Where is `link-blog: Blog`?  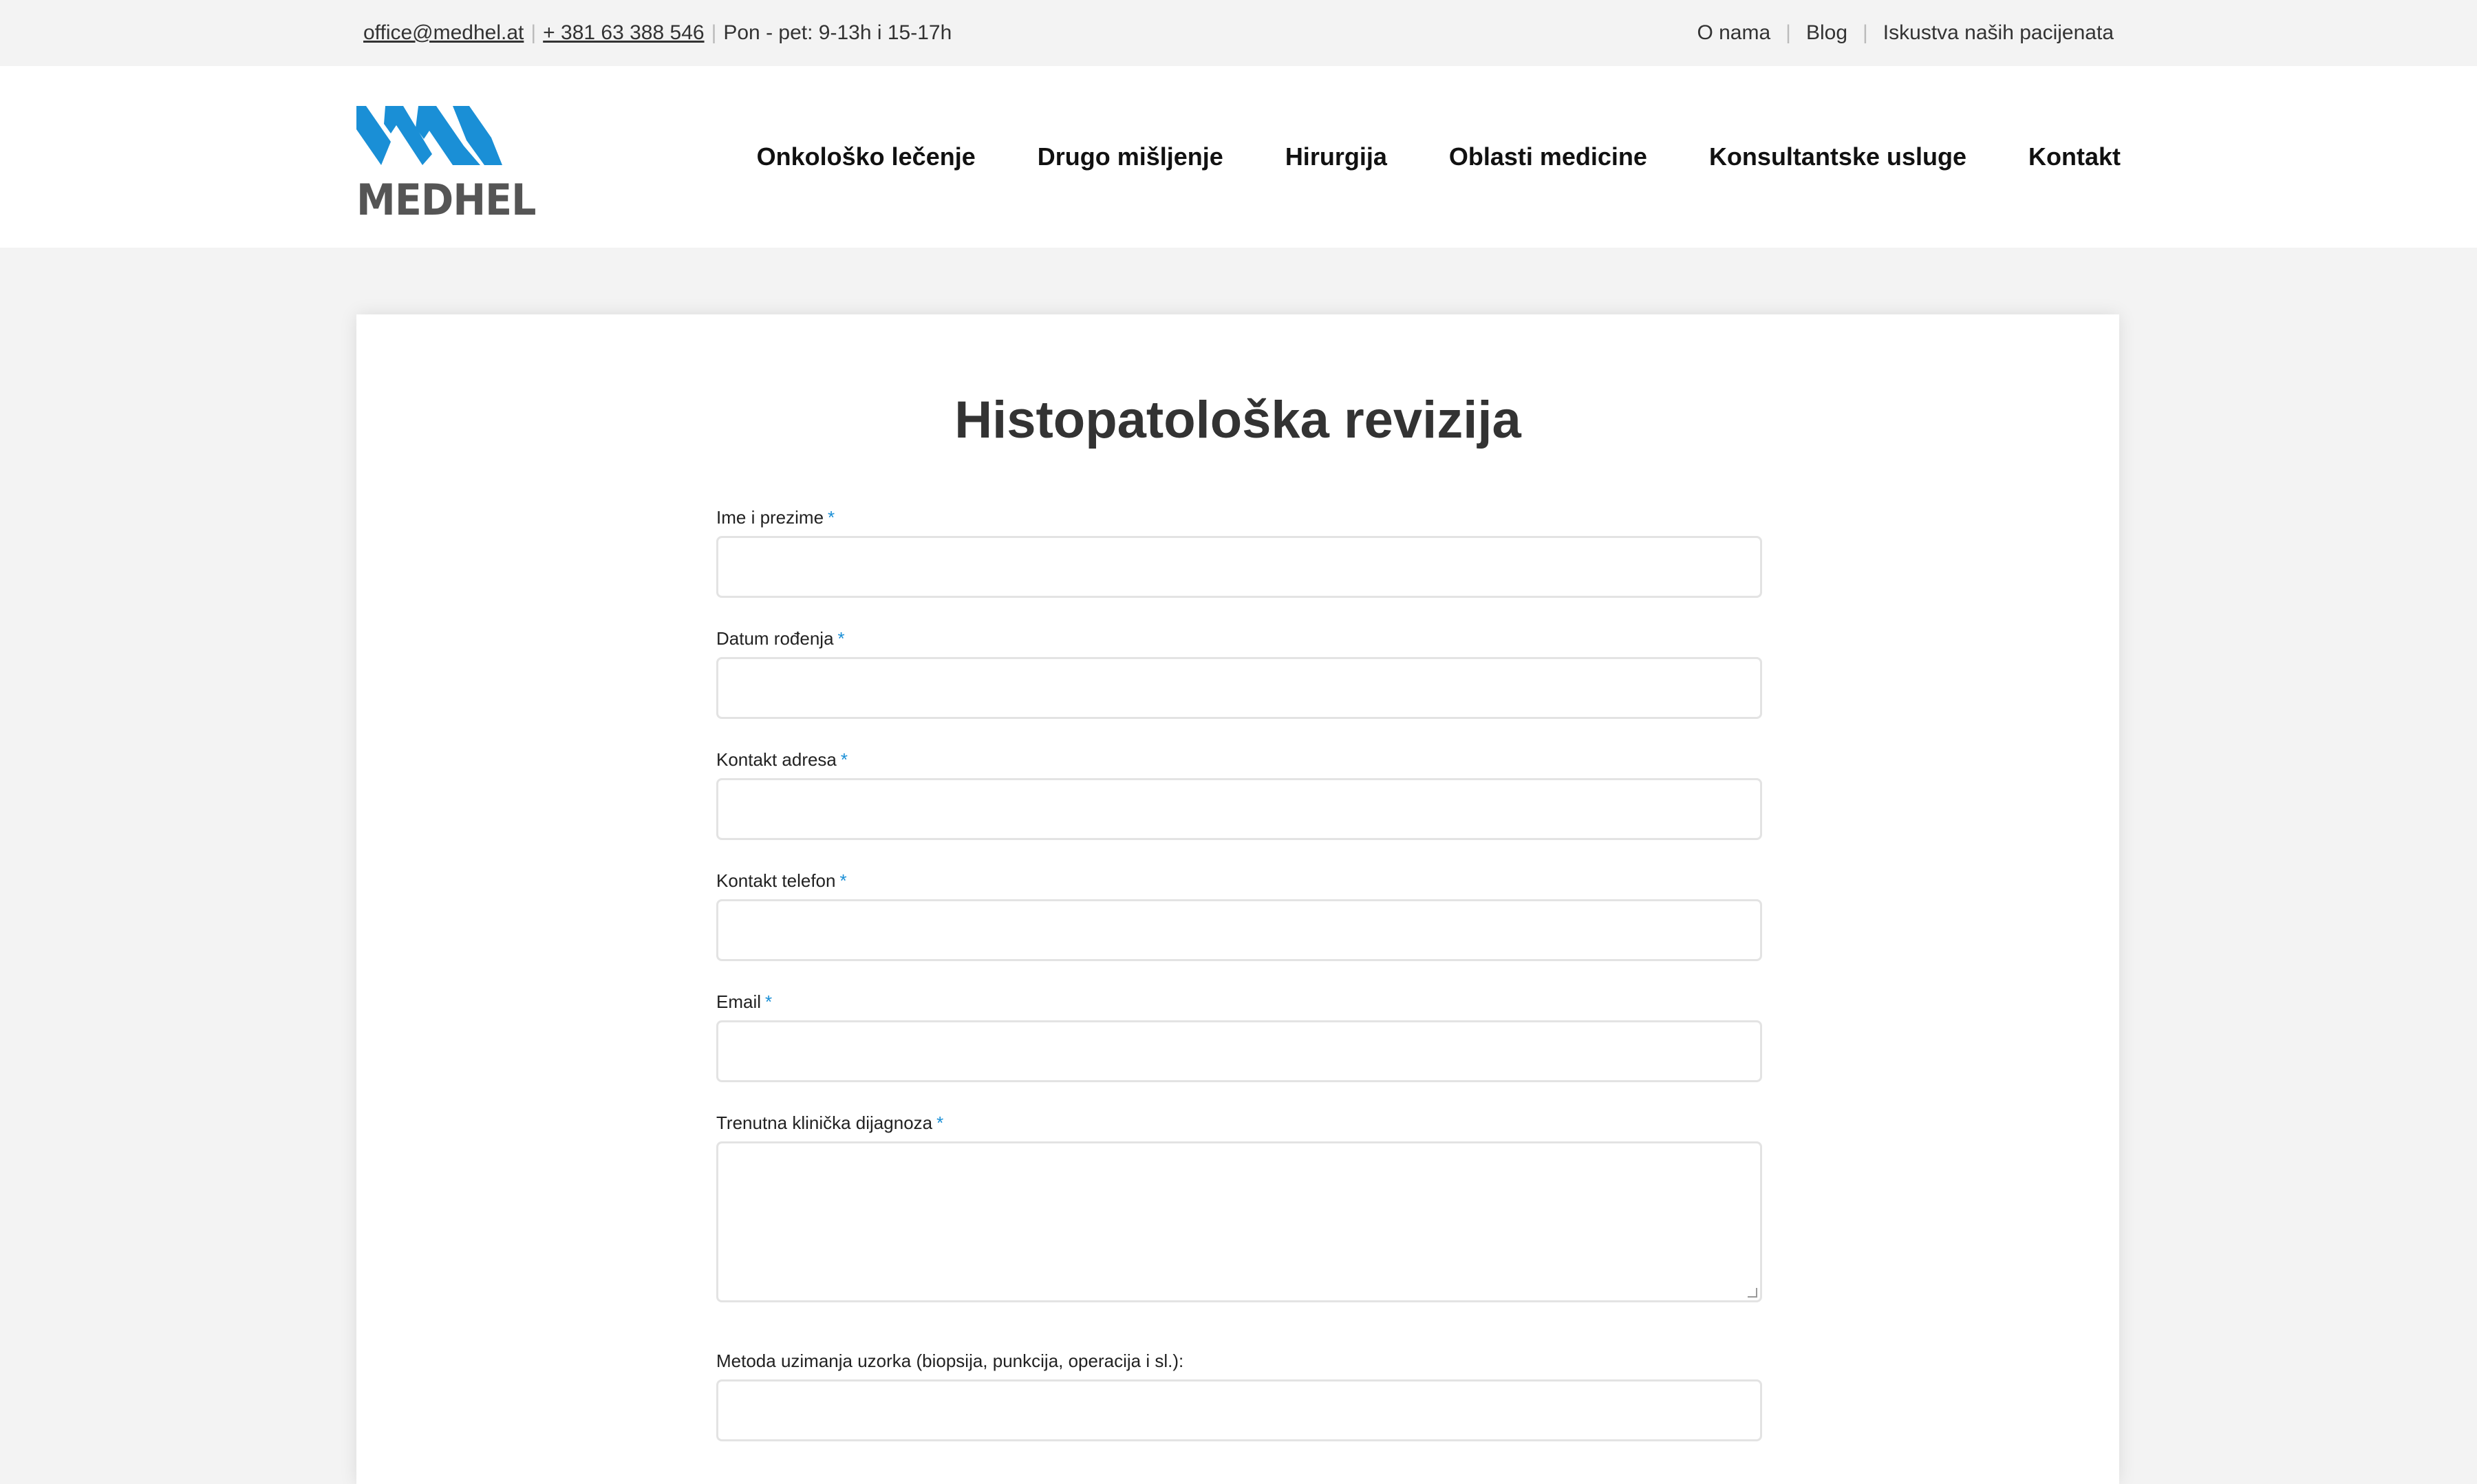
link-blog: Blog is located at coordinates (1826, 33).